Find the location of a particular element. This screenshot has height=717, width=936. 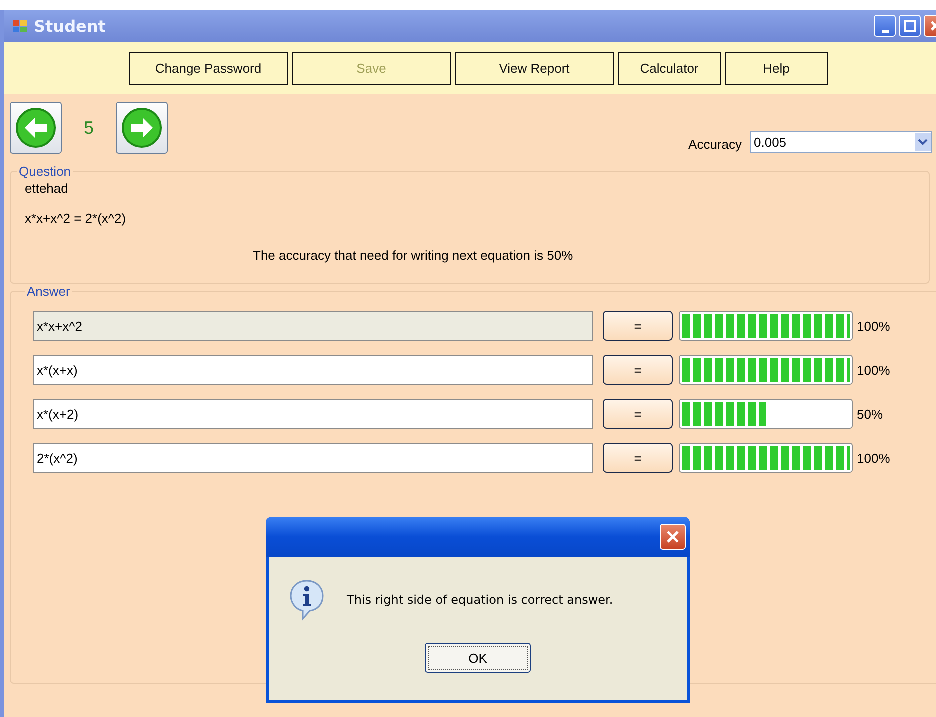

minimize-icon is located at coordinates (885, 31).